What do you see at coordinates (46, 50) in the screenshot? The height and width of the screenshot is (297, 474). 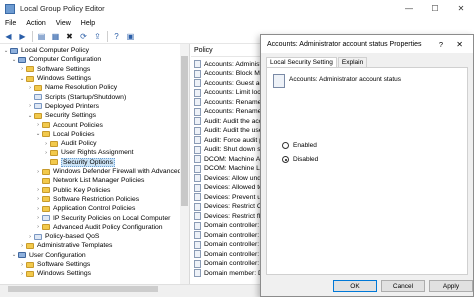 I see `tree-item: ⌄ Local Computer Policy` at bounding box center [46, 50].